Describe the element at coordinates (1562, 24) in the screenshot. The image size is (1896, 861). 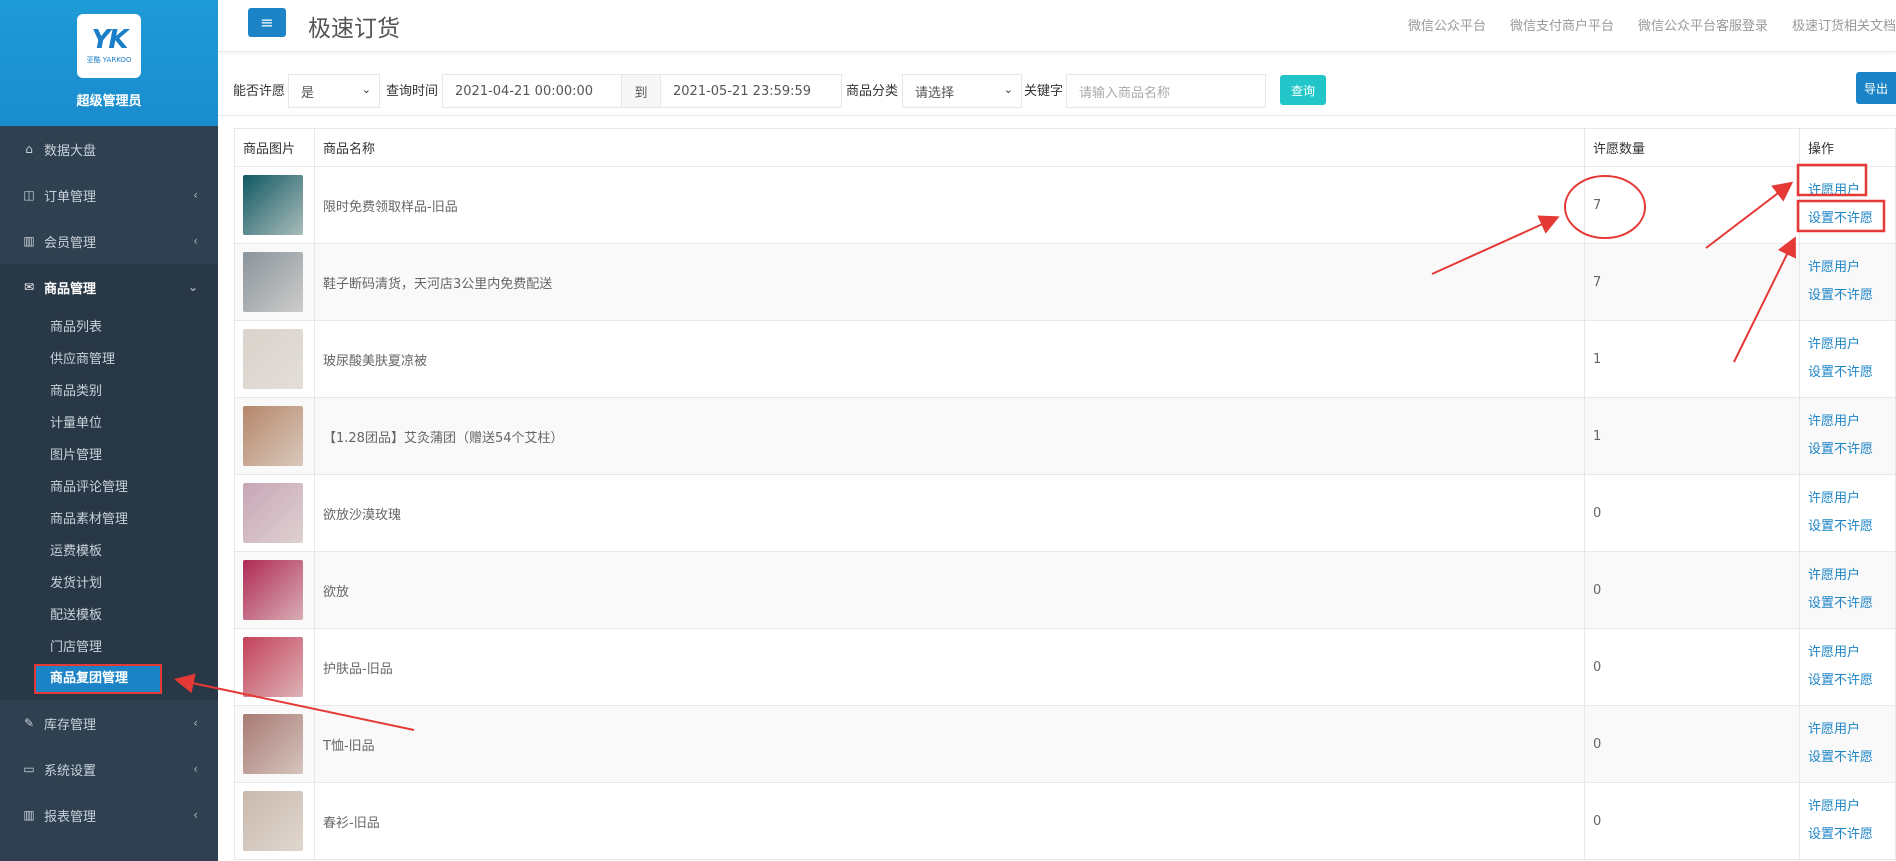
I see `link-wechat-pay: 微信支付商户平台` at that location.